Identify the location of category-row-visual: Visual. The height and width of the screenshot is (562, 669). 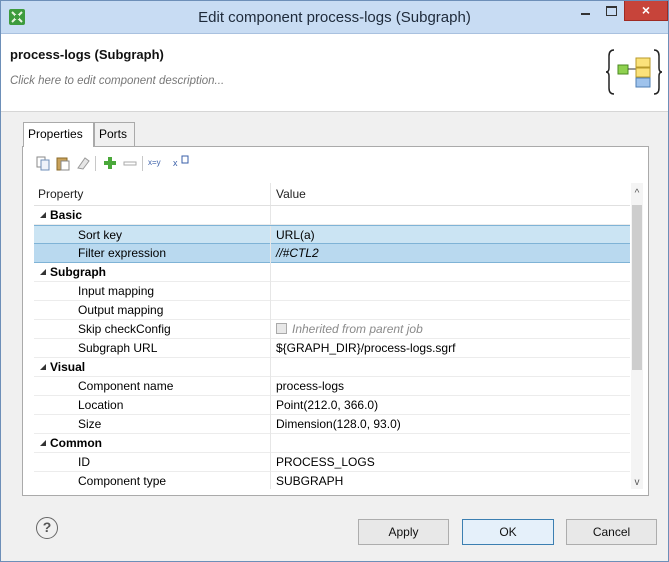
(332, 367).